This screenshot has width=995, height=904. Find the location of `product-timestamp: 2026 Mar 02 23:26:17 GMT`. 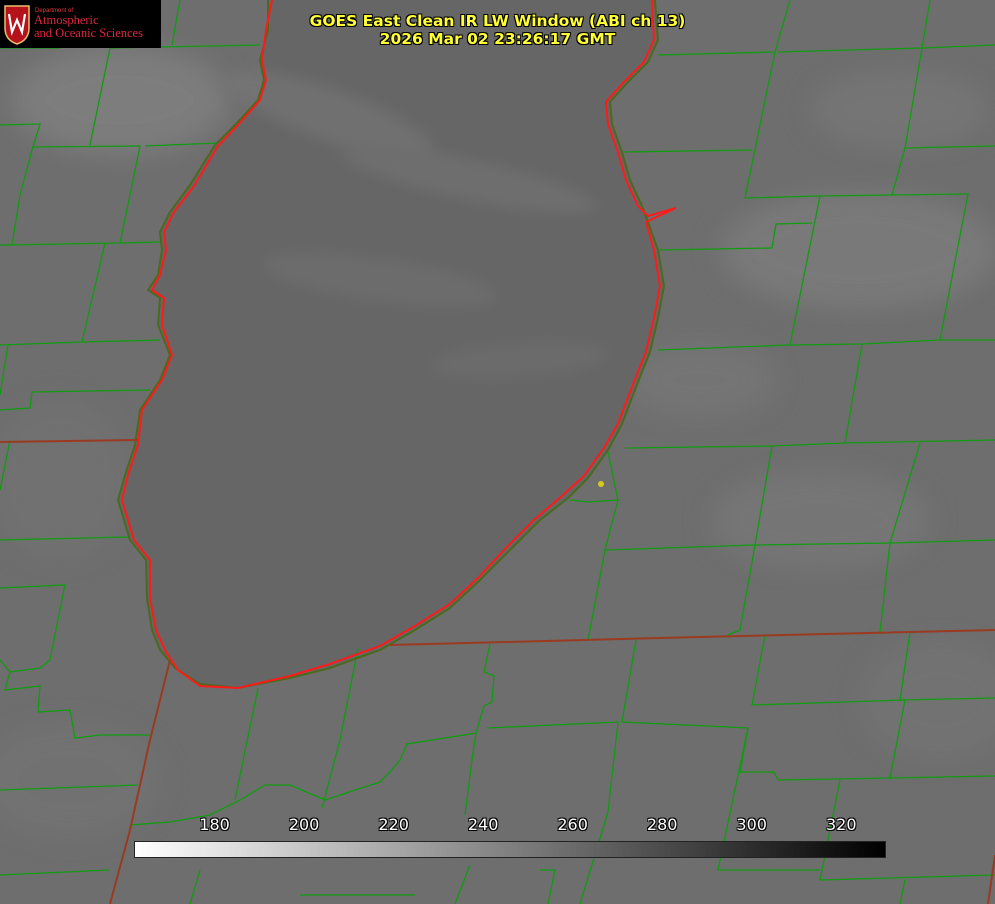

product-timestamp: 2026 Mar 02 23:26:17 GMT is located at coordinates (497, 39).